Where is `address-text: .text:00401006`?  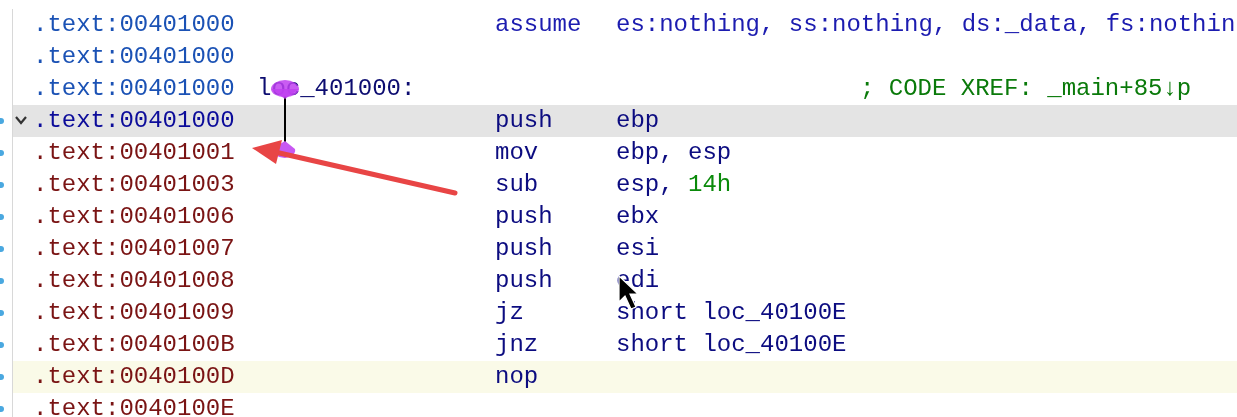
address-text: .text:00401006 is located at coordinates (134, 217).